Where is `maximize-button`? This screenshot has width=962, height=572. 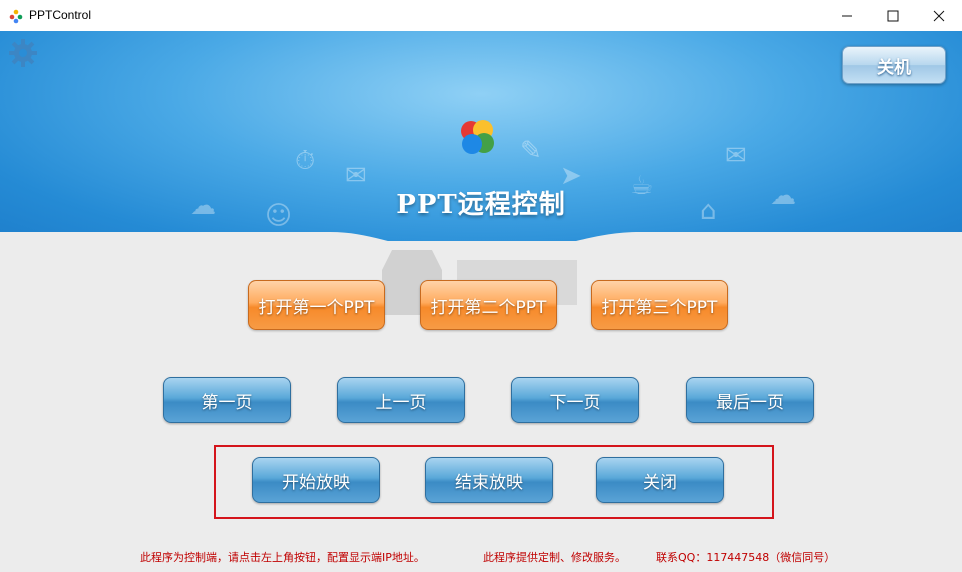
maximize-button is located at coordinates (893, 15).